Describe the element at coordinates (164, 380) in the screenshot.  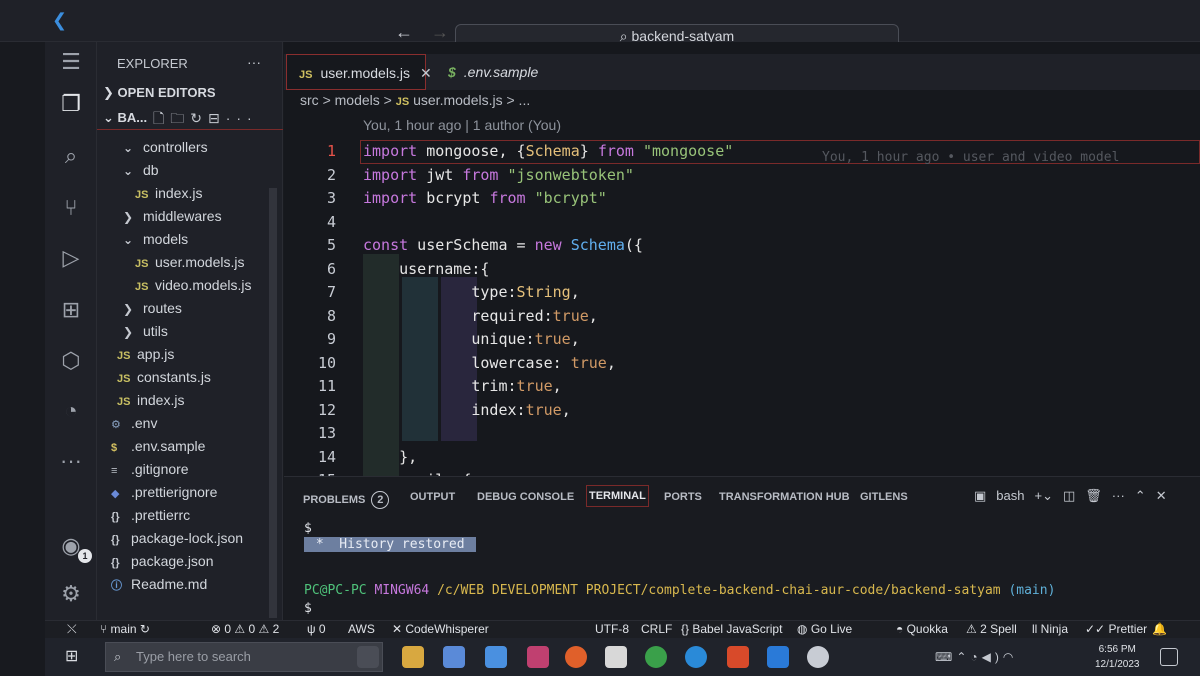
I see `tree-item: JS constants.js` at that location.